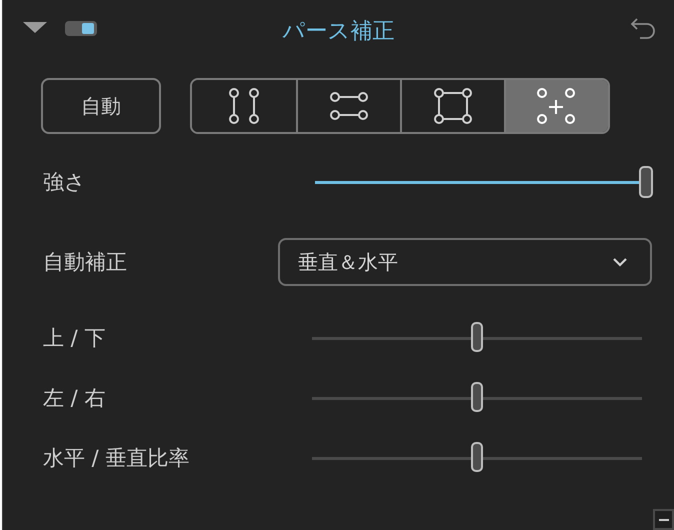 The width and height of the screenshot is (674, 530). I want to click on auto-correction-label: 自動補正, so click(85, 262).